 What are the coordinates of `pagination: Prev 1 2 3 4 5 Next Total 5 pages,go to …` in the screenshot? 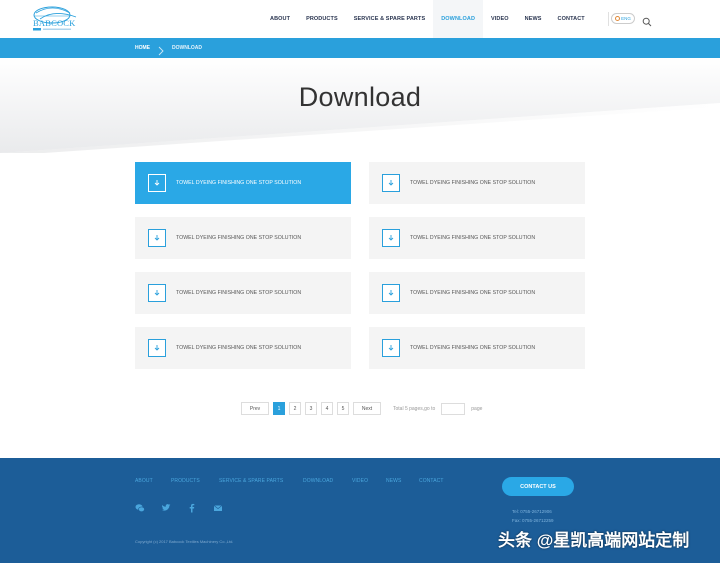 It's located at (361, 408).